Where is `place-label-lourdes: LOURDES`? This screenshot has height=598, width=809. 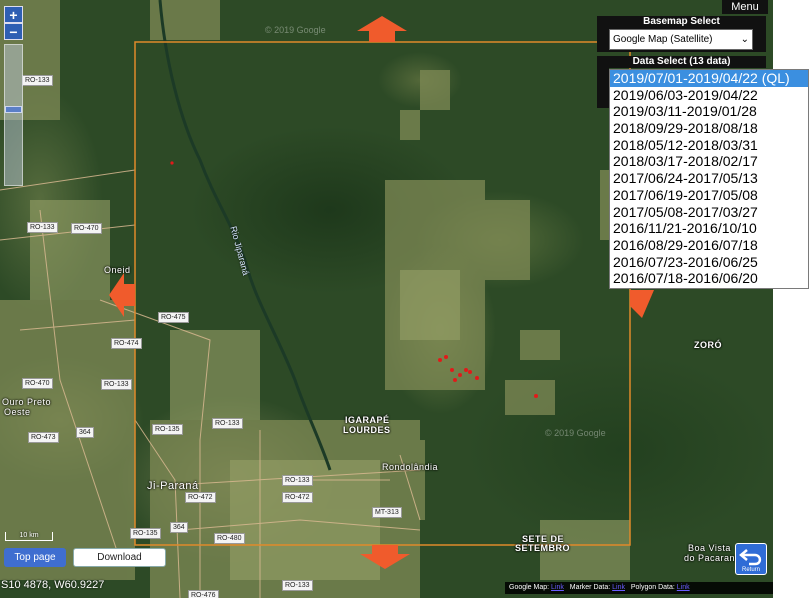 place-label-lourdes: LOURDES is located at coordinates (367, 430).